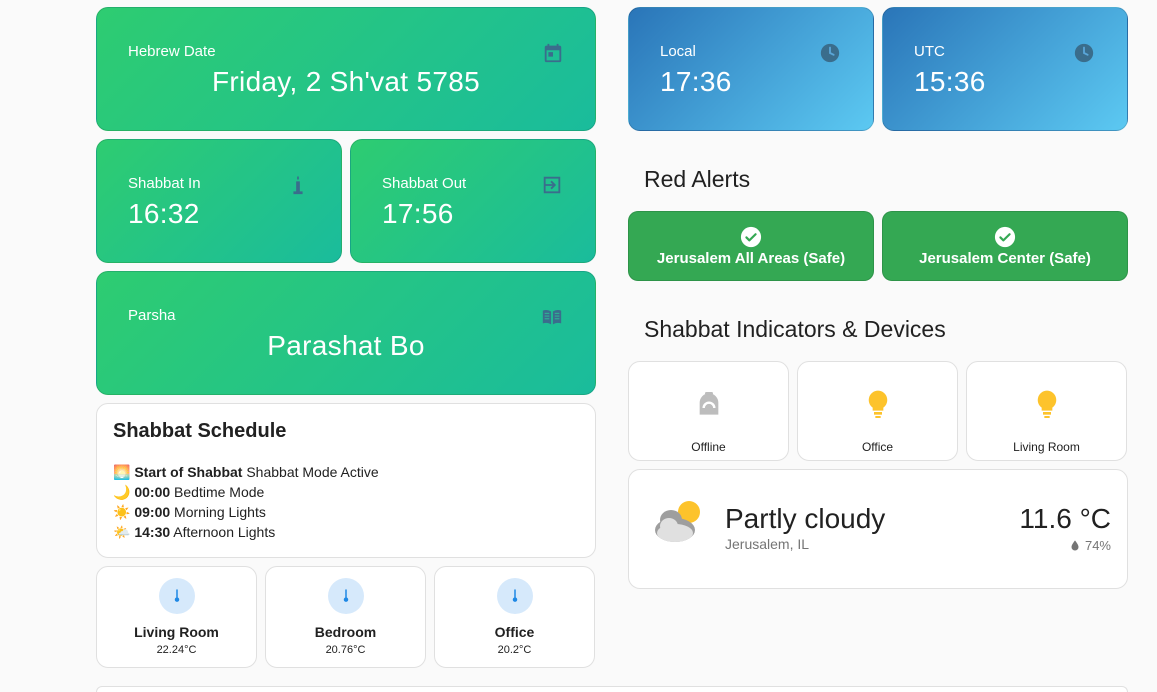 The width and height of the screenshot is (1157, 692). What do you see at coordinates (312, 472) in the screenshot?
I see `schedule-text: Shabbat Mode Active` at bounding box center [312, 472].